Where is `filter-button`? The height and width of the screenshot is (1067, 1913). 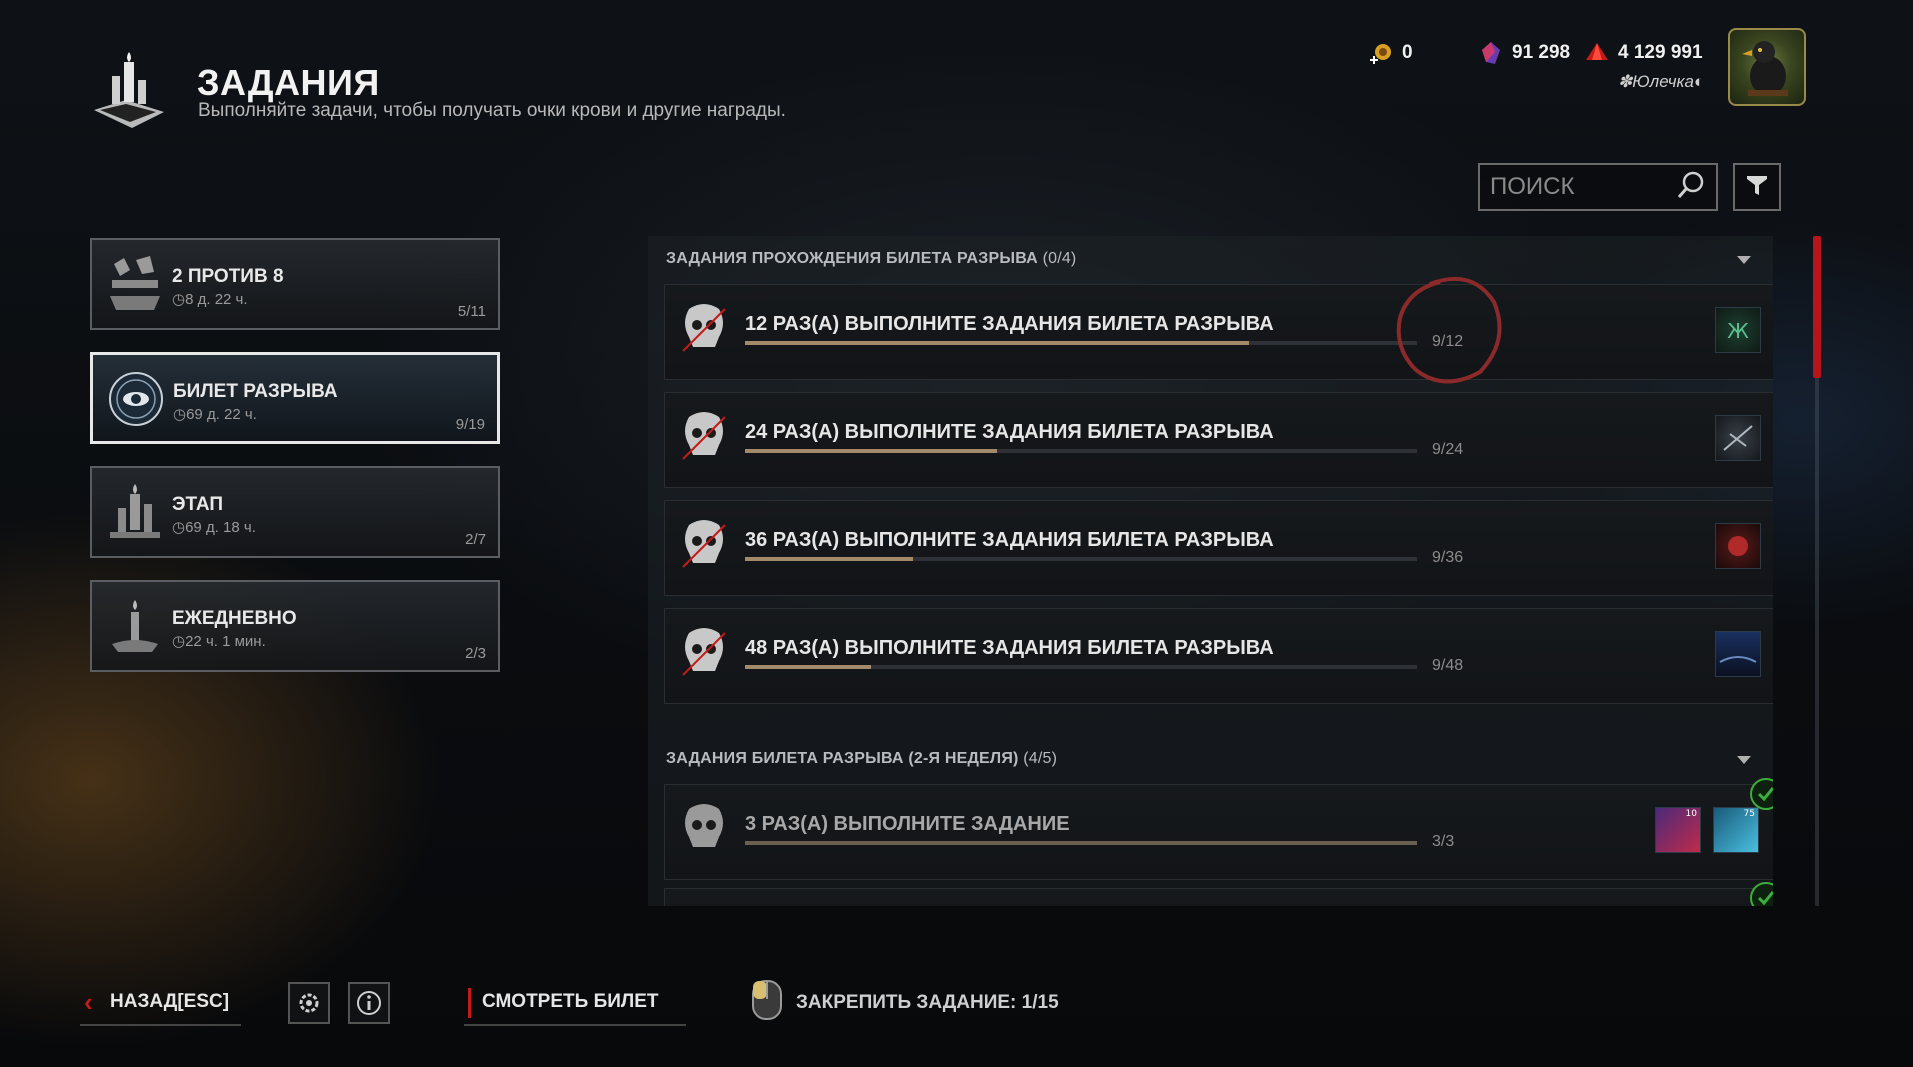 filter-button is located at coordinates (1757, 187).